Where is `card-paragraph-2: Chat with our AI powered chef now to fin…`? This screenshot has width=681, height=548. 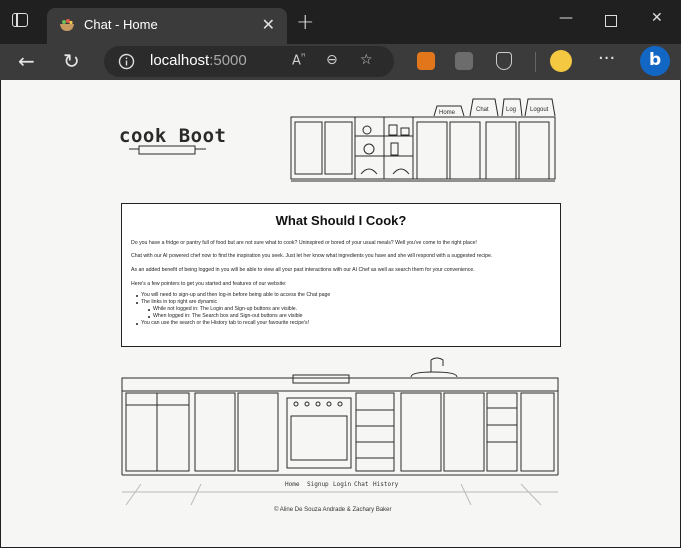
card-paragraph-2: Chat with our AI powered chef now to fin… is located at coordinates (312, 256).